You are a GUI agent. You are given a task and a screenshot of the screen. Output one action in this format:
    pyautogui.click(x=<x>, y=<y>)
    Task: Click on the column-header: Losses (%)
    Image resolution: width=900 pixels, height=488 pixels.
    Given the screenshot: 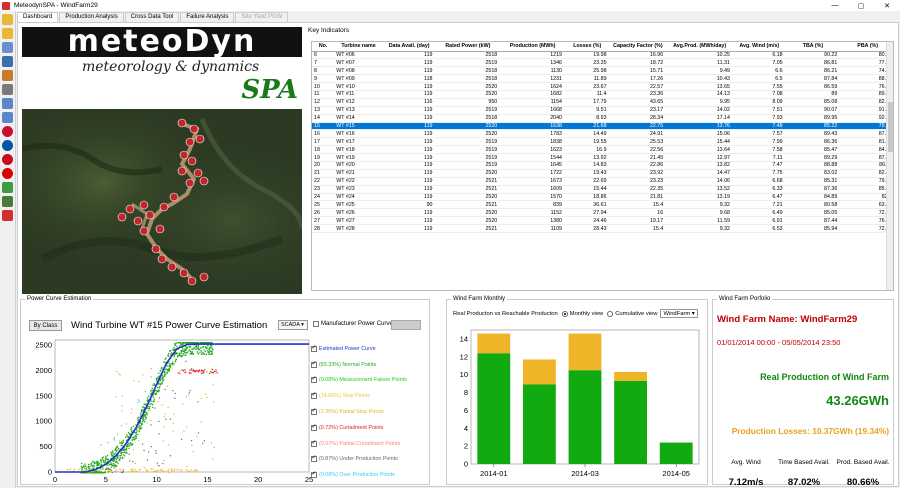 What is the action you would take?
    pyautogui.click(x=587, y=47)
    